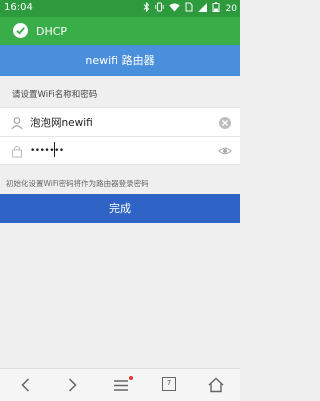 This screenshot has height=401, width=320. What do you see at coordinates (20, 30) in the screenshot?
I see `check-circle-icon` at bounding box center [20, 30].